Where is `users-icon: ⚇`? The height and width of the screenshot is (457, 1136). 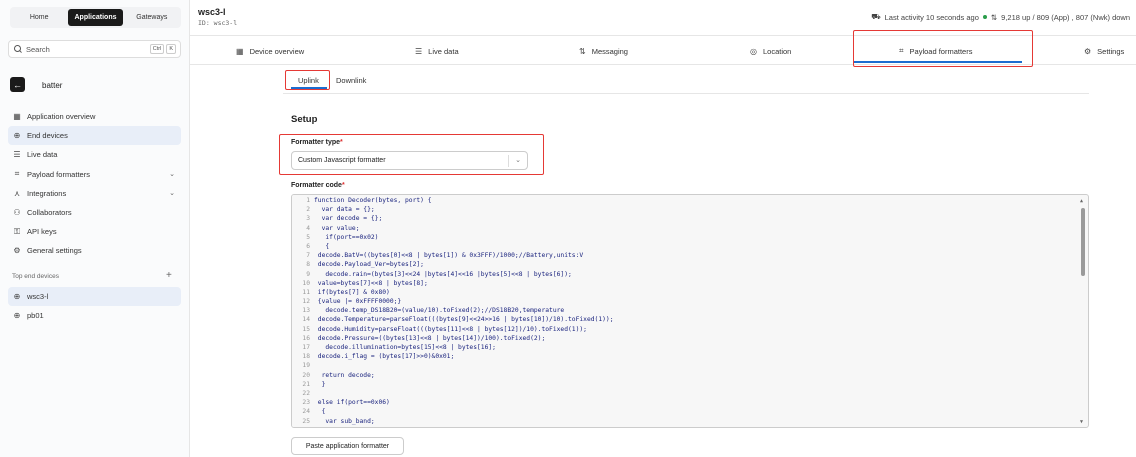
users-icon: ⚇ is located at coordinates (17, 213).